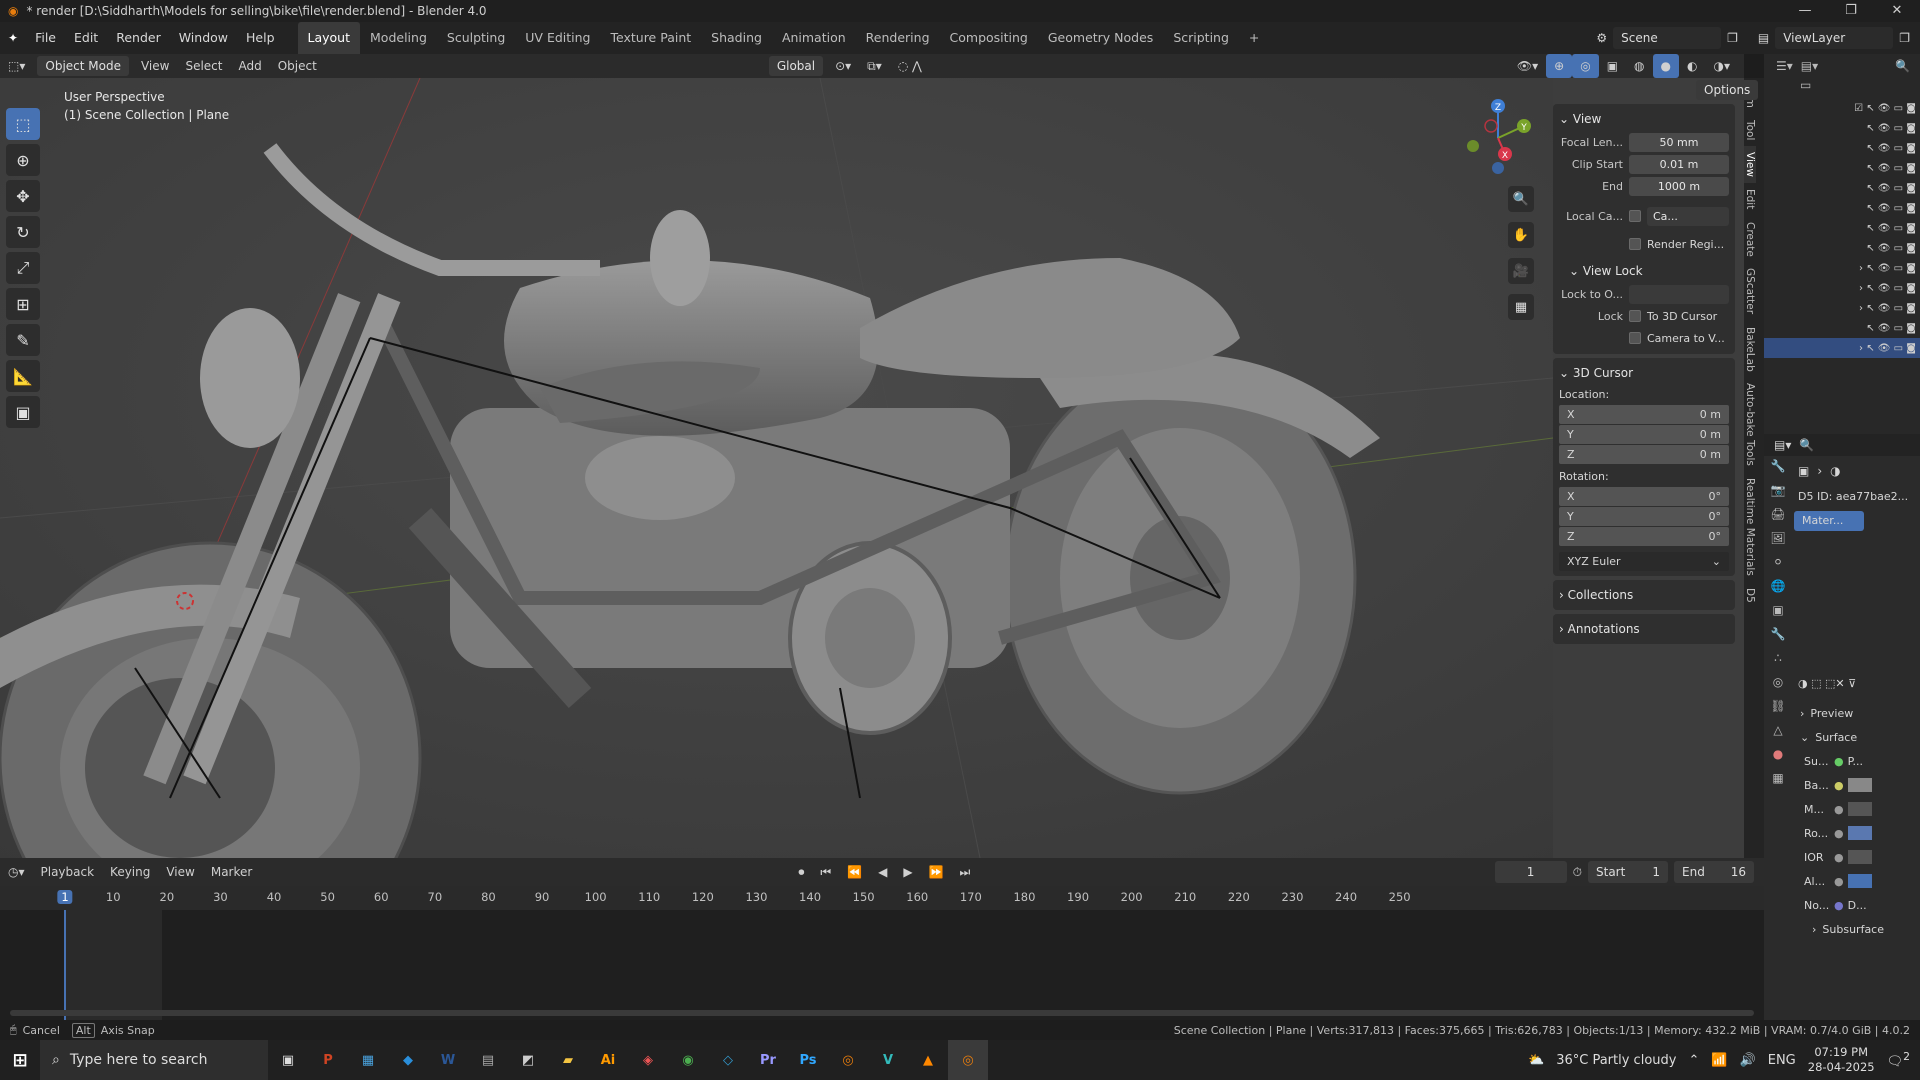  Describe the element at coordinates (882, 872) in the screenshot. I see `play-reverse-icon: ◀` at that location.